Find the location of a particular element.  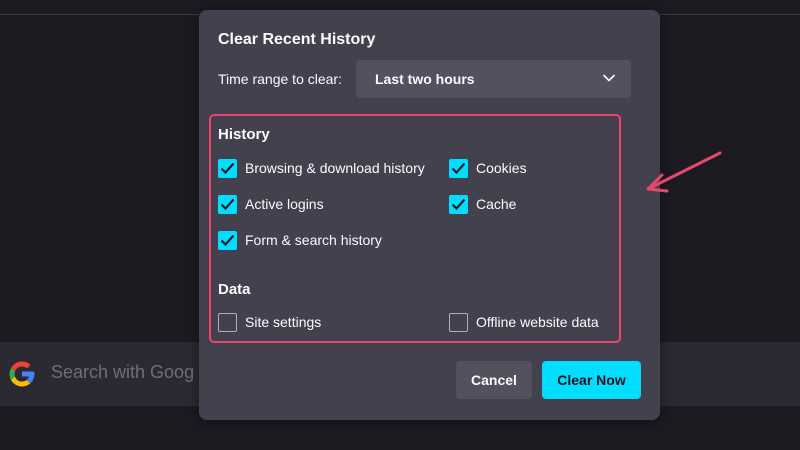

clear-now-button: Clear Now is located at coordinates (591, 380).